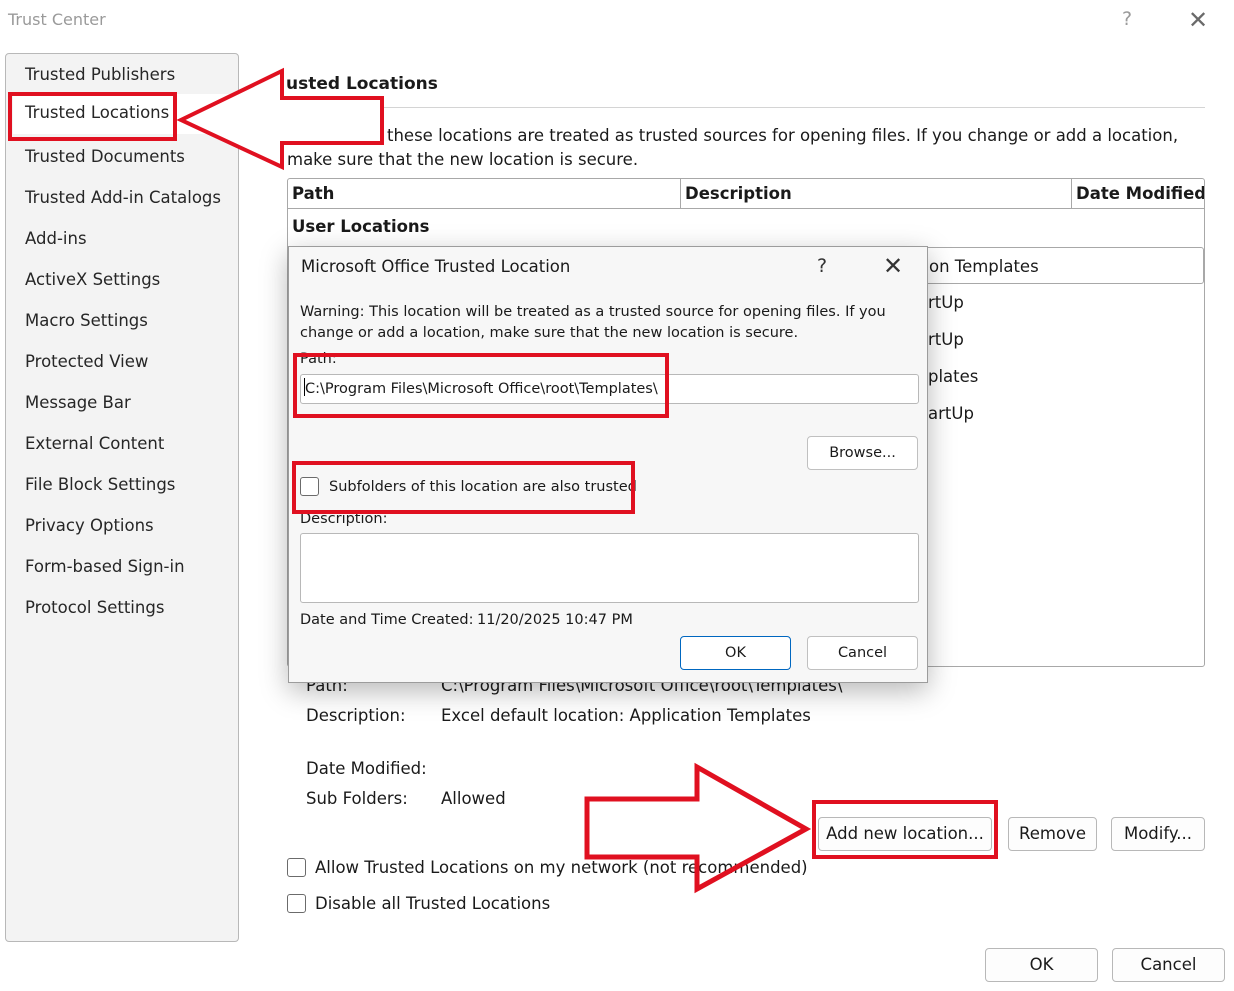  I want to click on help-icon: ?, so click(1127, 19).